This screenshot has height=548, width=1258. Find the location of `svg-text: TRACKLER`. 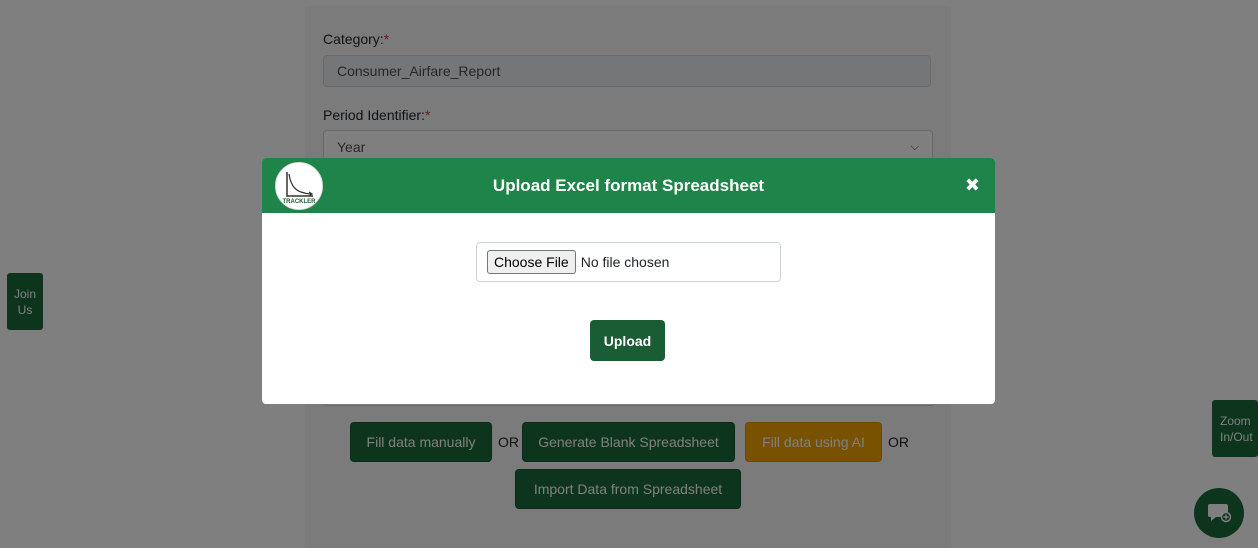

svg-text: TRACKLER is located at coordinates (300, 202).